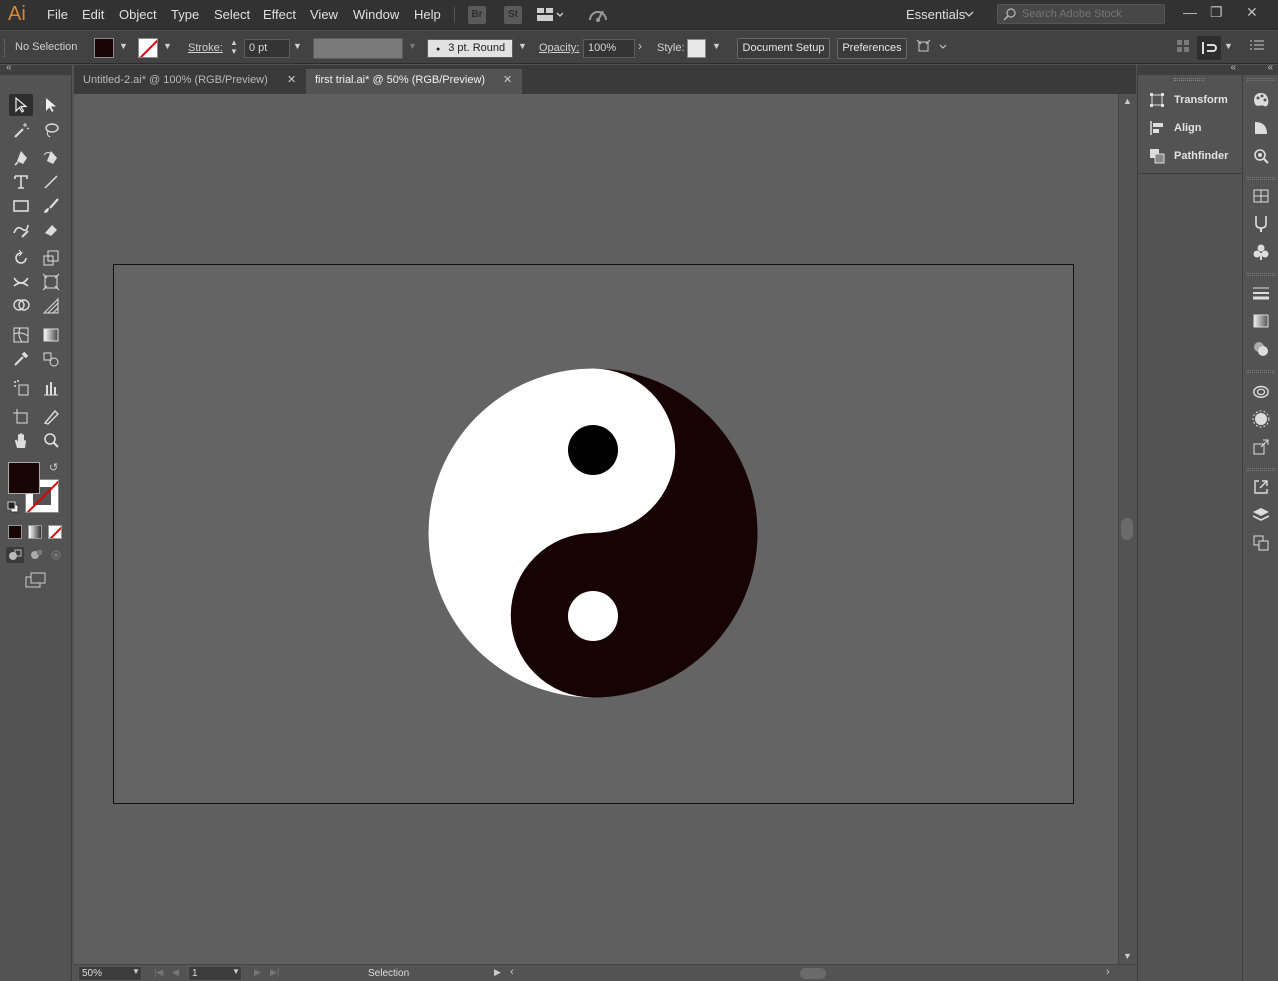  What do you see at coordinates (609, 48) in the screenshot?
I see `opacity-field: 100%` at bounding box center [609, 48].